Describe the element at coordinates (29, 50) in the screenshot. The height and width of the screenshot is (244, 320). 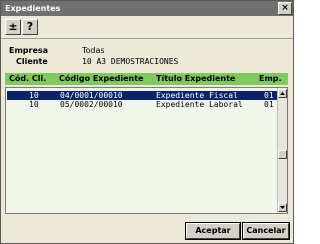
I see `empresa-label: Empresa` at that location.